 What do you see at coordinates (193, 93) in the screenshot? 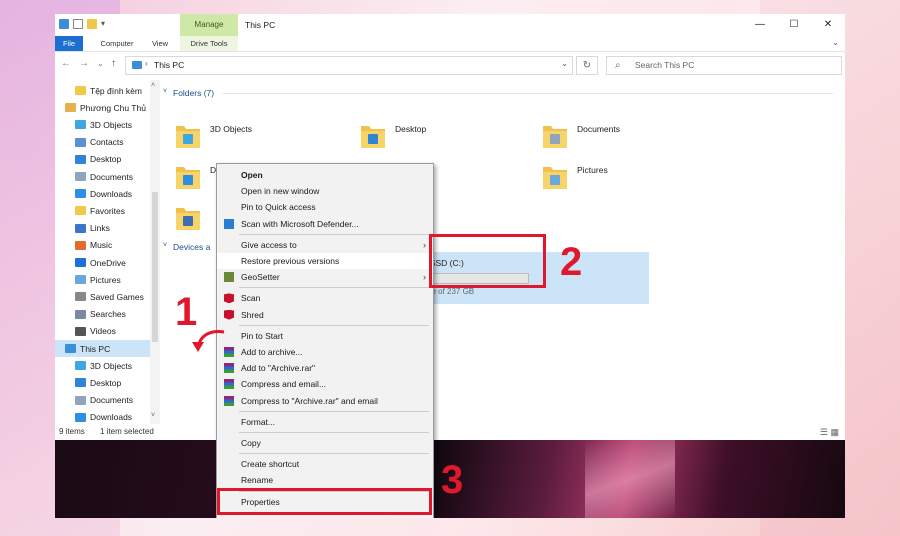
I see `folders-group-header: Folders (7)` at bounding box center [193, 93].